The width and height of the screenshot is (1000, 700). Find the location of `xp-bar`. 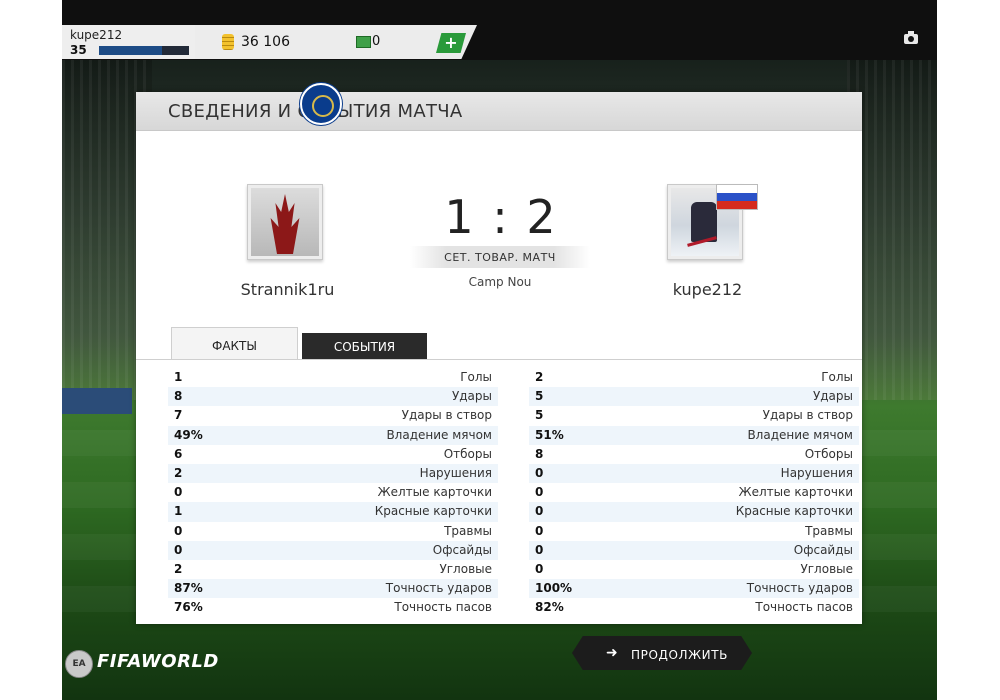

xp-bar is located at coordinates (144, 50).